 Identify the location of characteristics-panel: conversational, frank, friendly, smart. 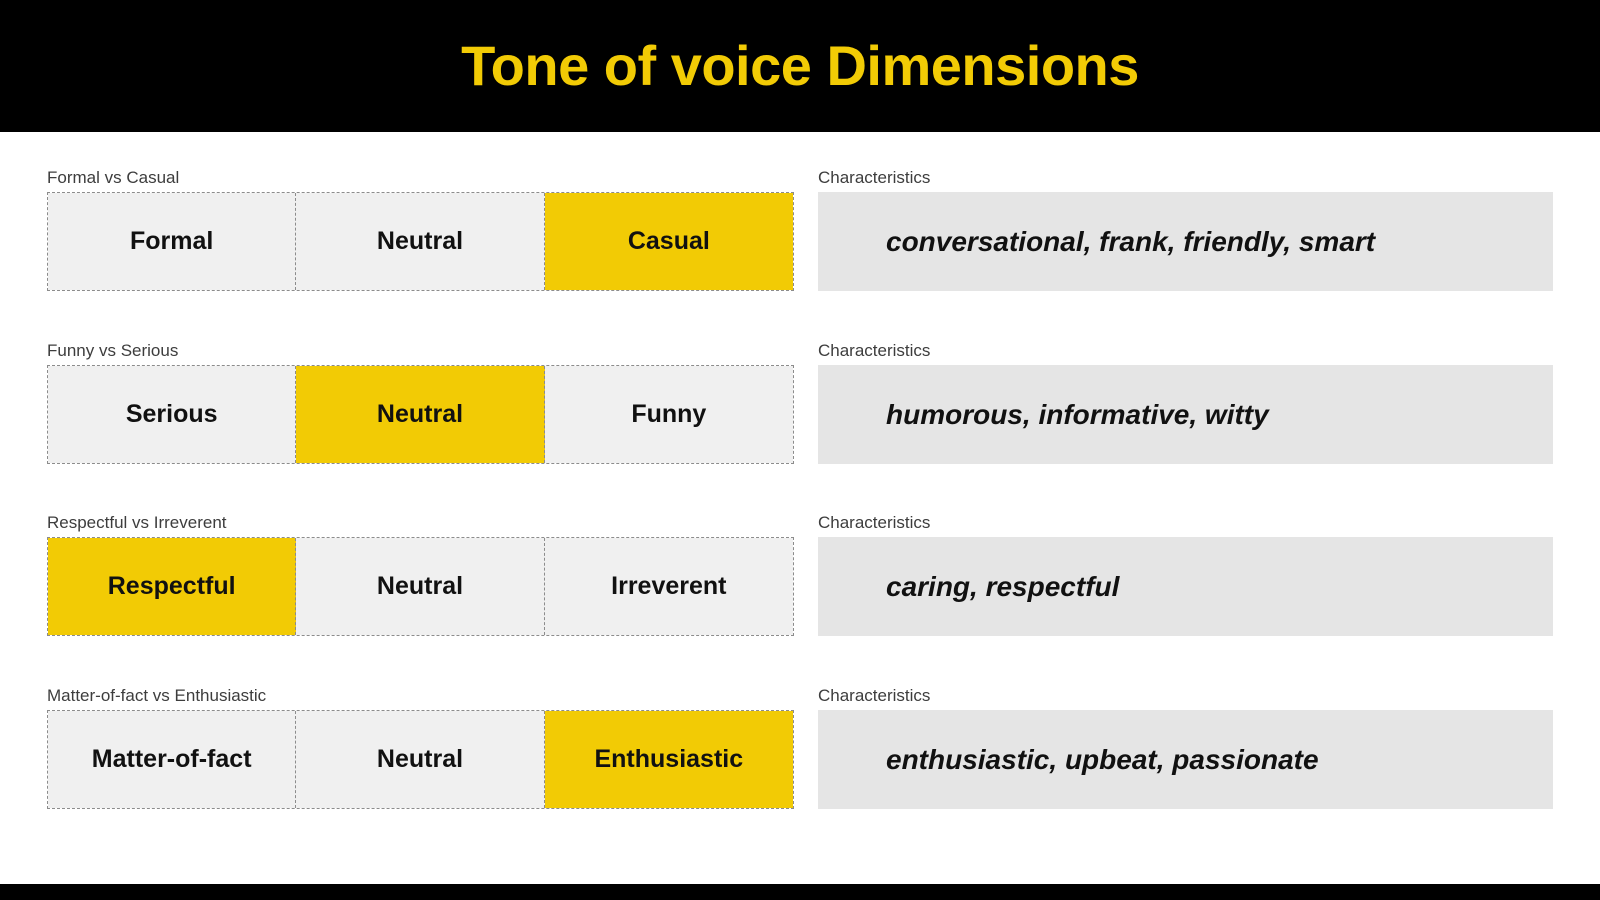
(1185, 241).